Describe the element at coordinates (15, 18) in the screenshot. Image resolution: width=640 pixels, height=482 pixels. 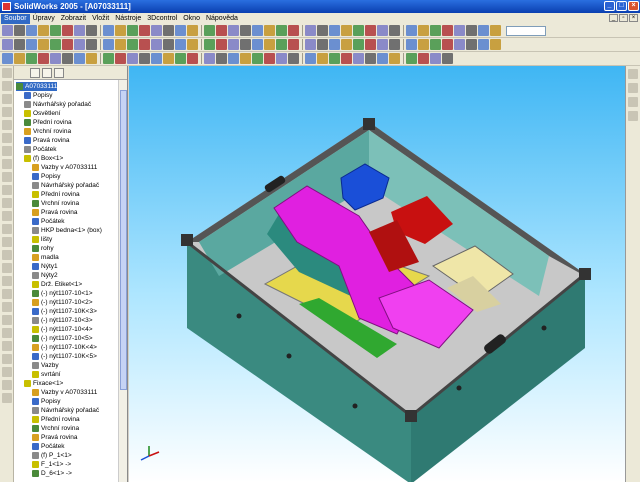
I see `menu-soubor: Soubor` at that location.